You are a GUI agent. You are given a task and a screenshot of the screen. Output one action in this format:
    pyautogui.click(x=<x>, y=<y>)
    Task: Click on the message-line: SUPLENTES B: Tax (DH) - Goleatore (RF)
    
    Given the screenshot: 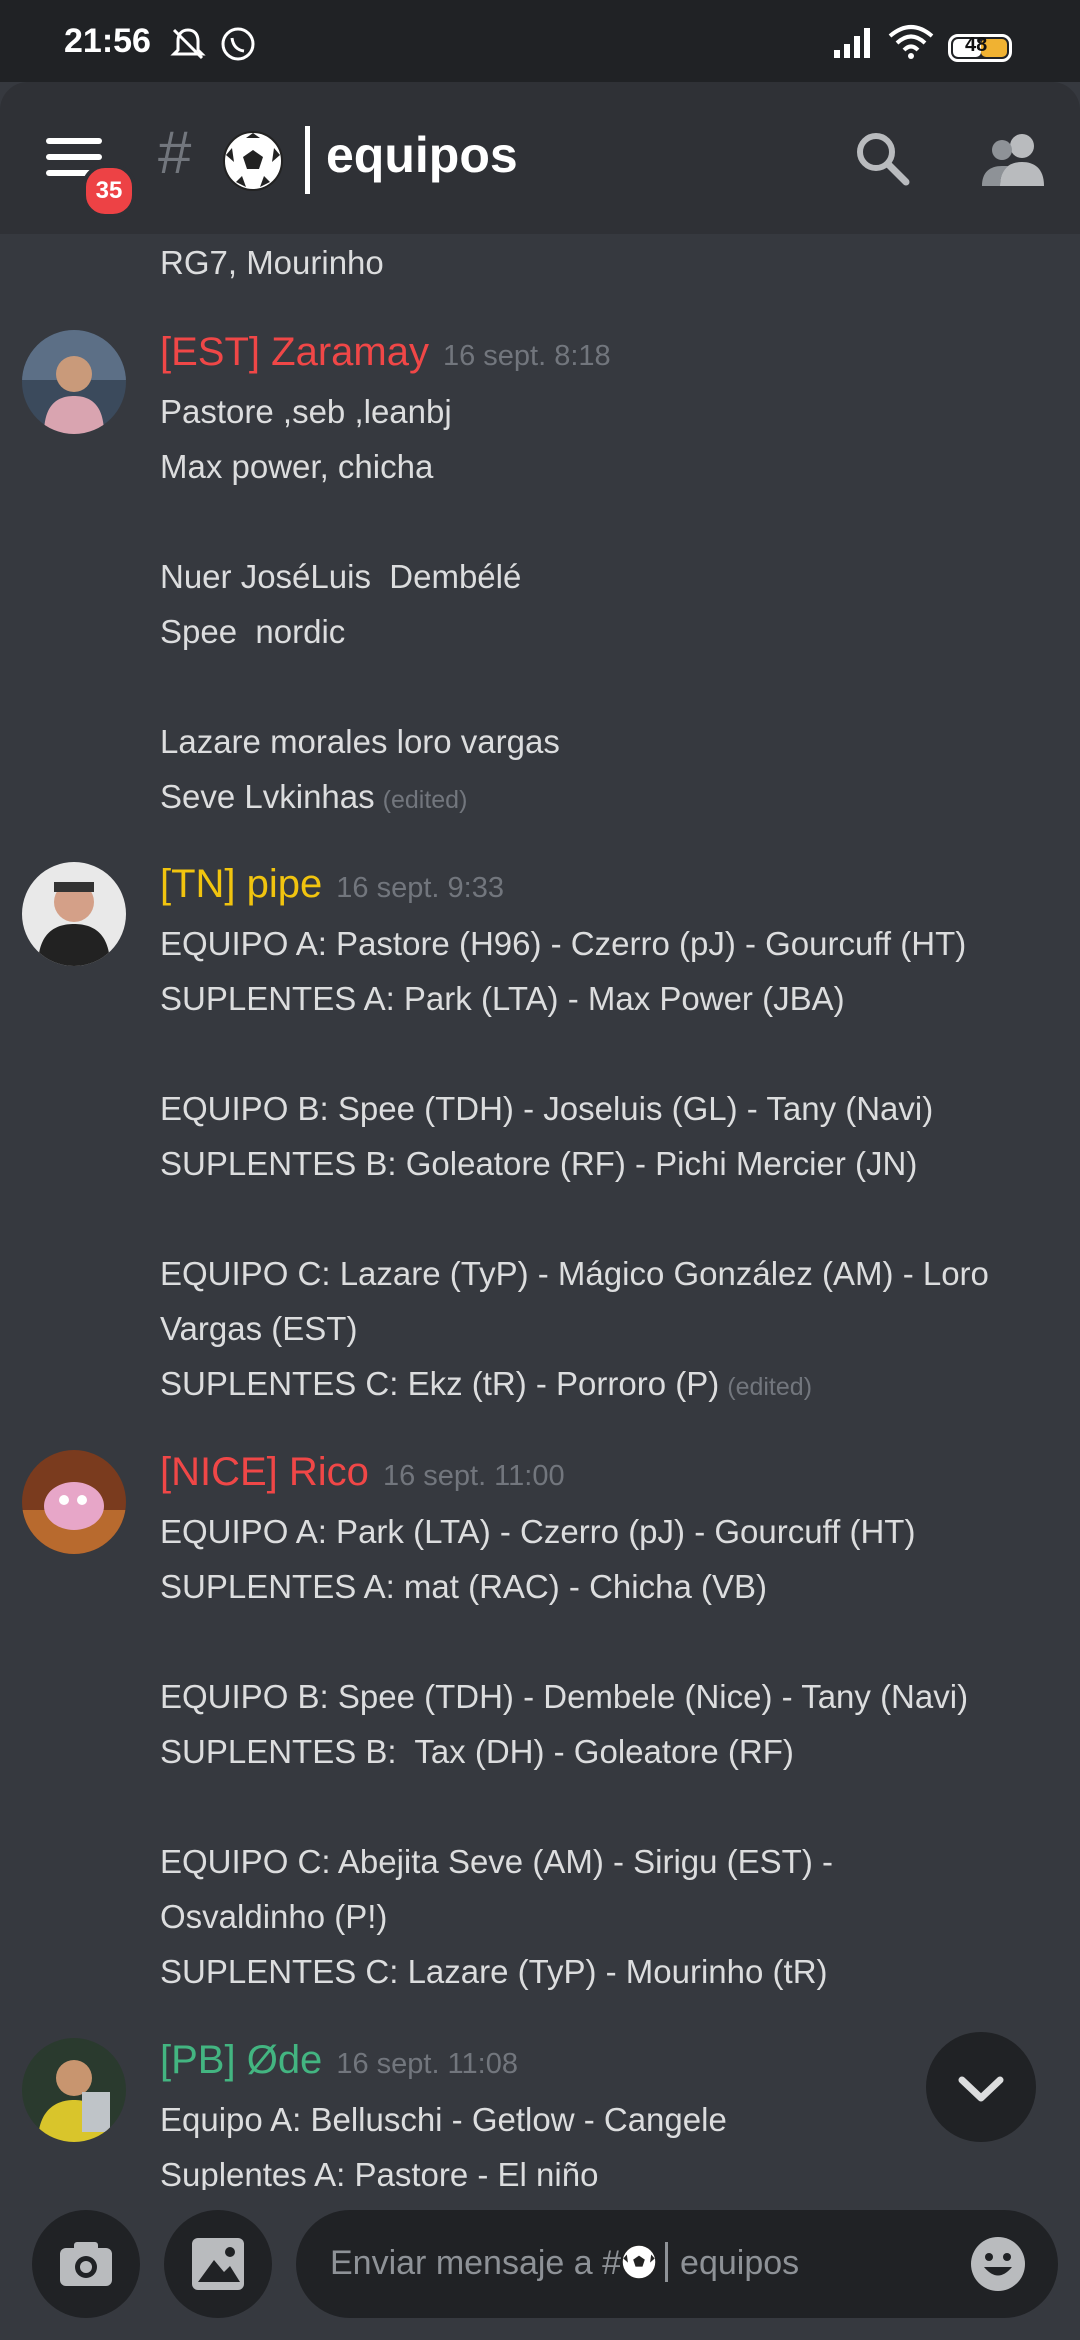 What is the action you would take?
    pyautogui.click(x=477, y=1751)
    